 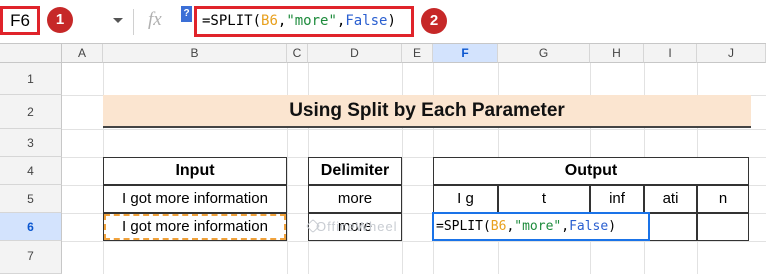 What do you see at coordinates (427, 111) in the screenshot?
I see `sheet-title: Using Split by Each Parameter` at bounding box center [427, 111].